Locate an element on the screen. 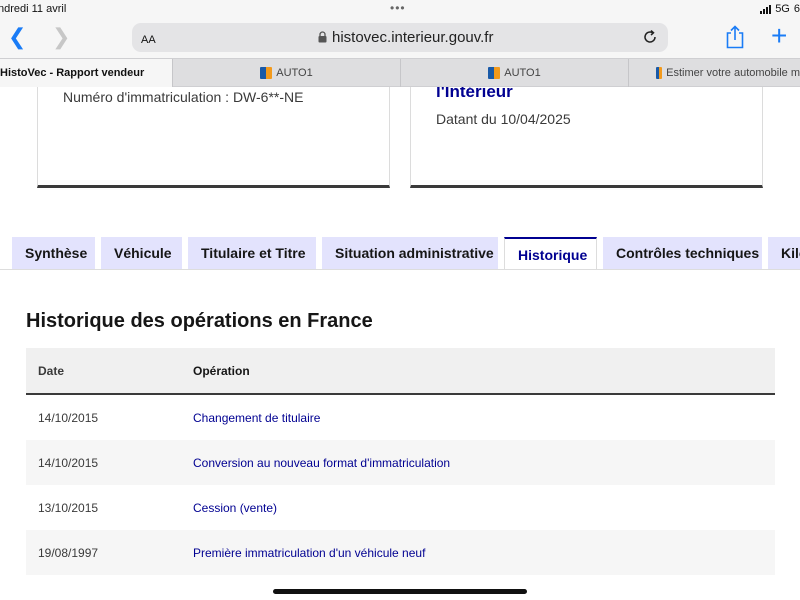 This screenshot has width=800, height=600. browser-tab-auto1: AUTO1 is located at coordinates (286, 73).